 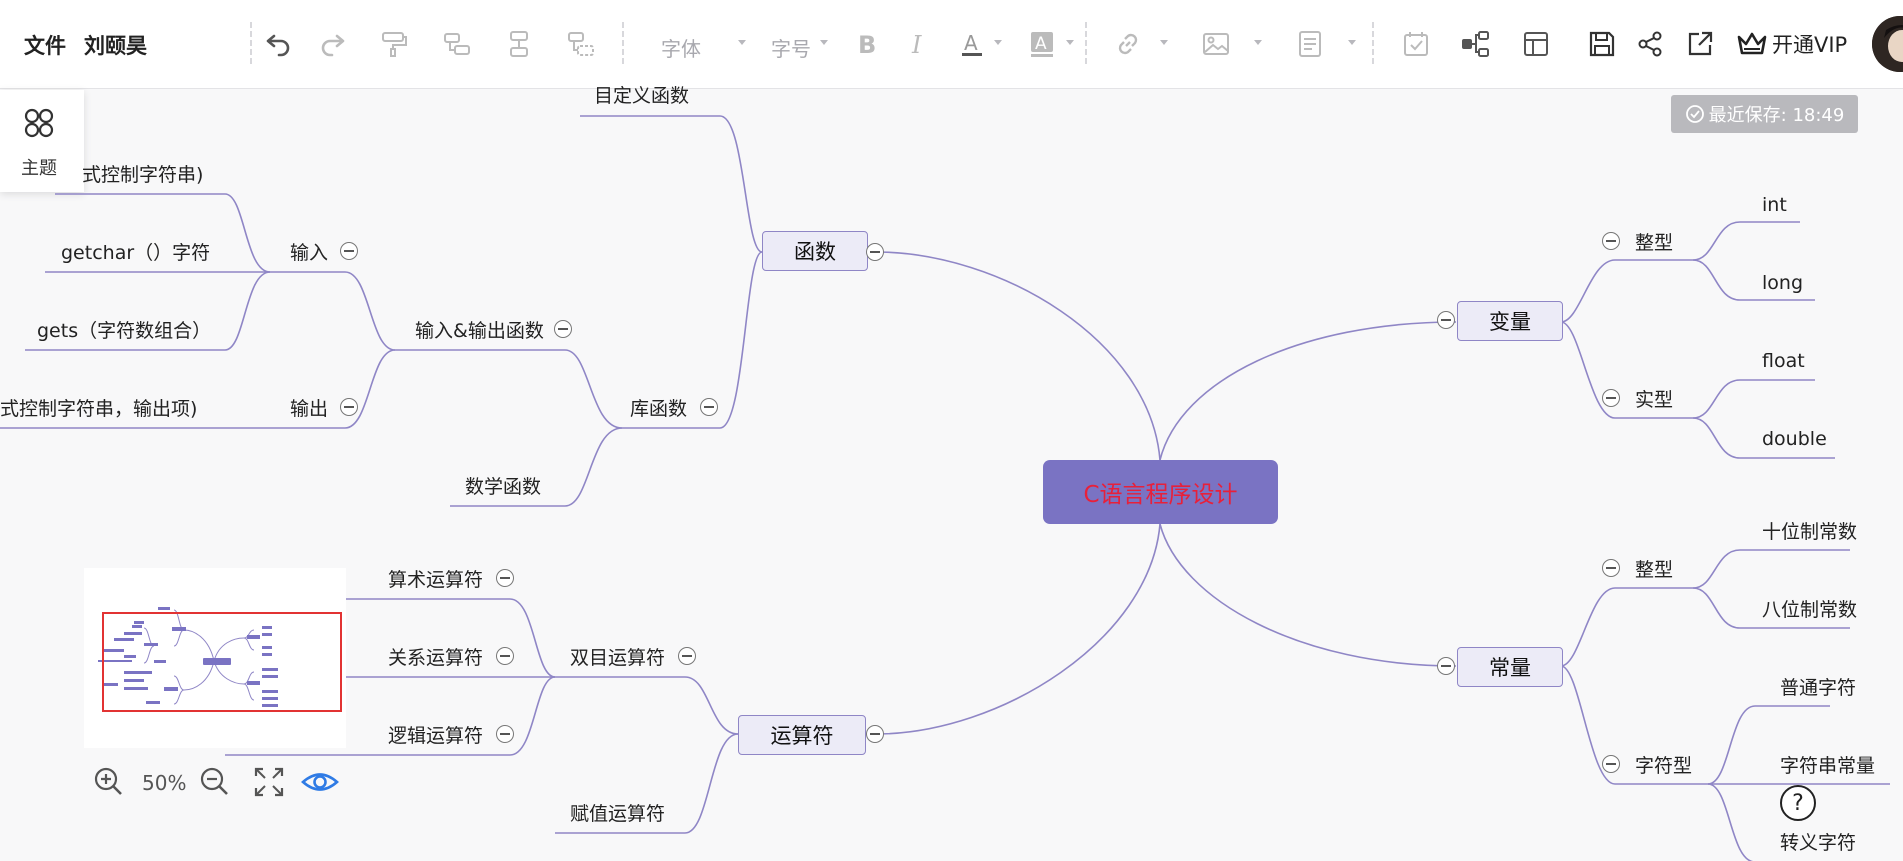 What do you see at coordinates (109, 782) in the screenshot?
I see `zoom-in-icon` at bounding box center [109, 782].